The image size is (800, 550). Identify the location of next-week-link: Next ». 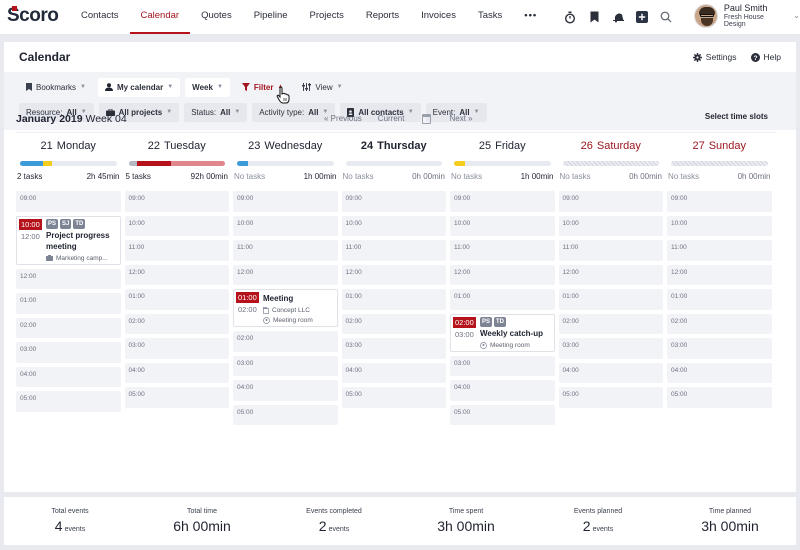
(460, 118).